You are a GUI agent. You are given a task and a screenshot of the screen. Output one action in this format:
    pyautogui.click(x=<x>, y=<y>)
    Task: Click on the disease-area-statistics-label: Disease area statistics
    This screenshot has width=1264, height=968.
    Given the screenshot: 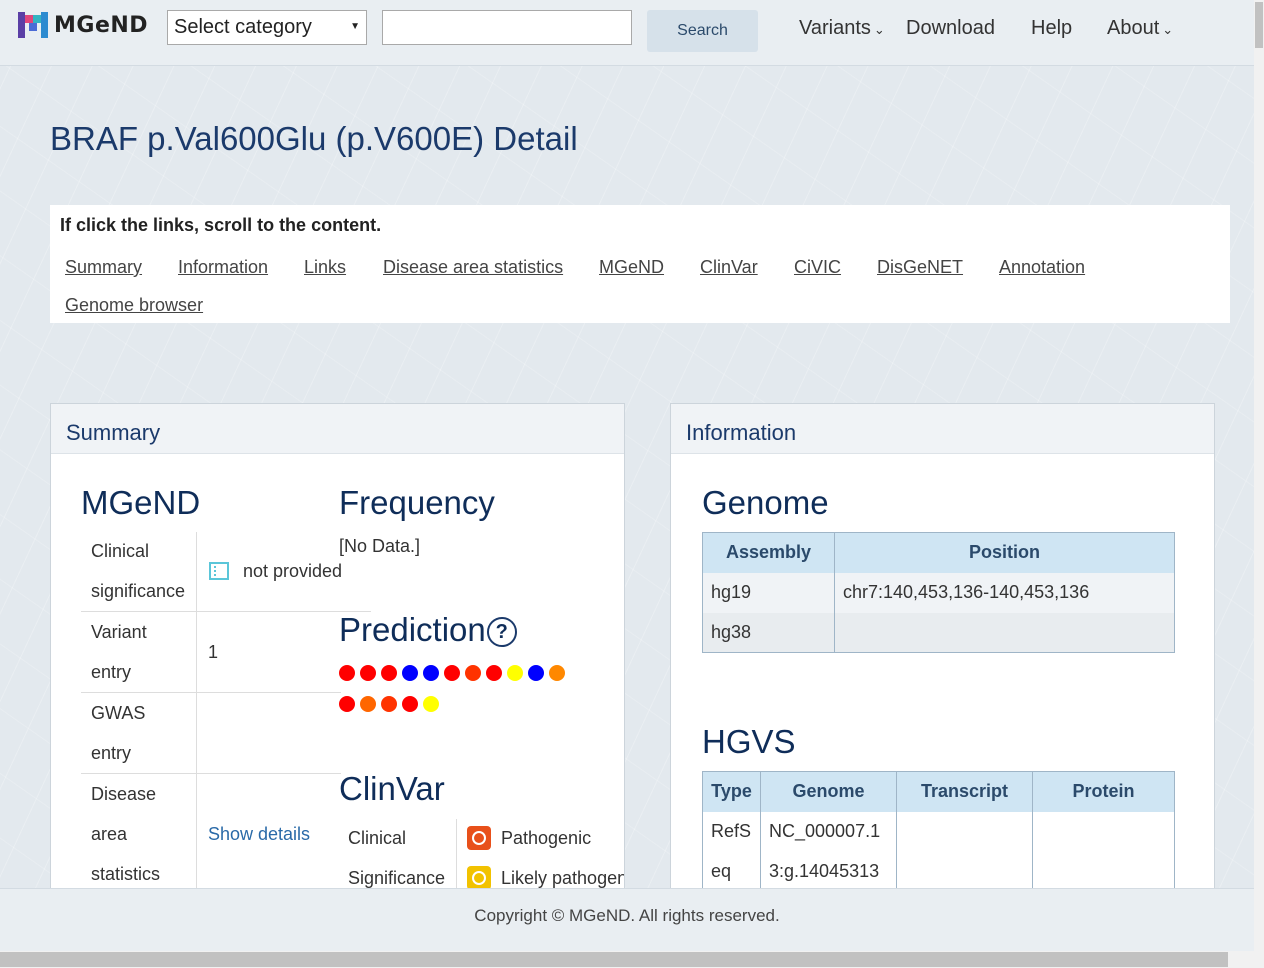 What is the action you would take?
    pyautogui.click(x=126, y=834)
    